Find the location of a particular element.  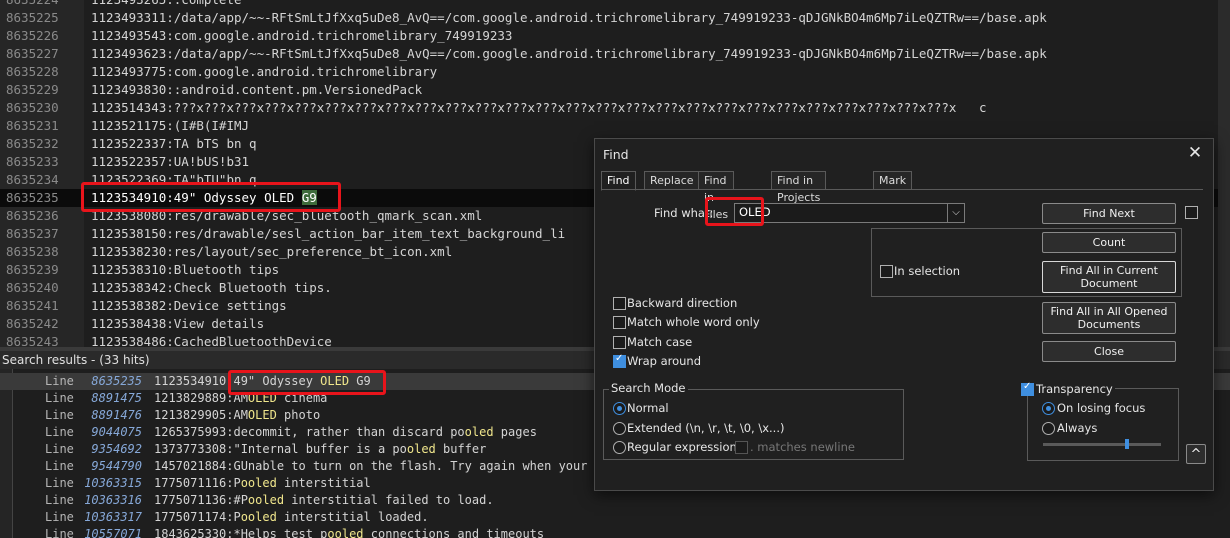

find-what-combobox: OLED ⌵ is located at coordinates (849, 213).